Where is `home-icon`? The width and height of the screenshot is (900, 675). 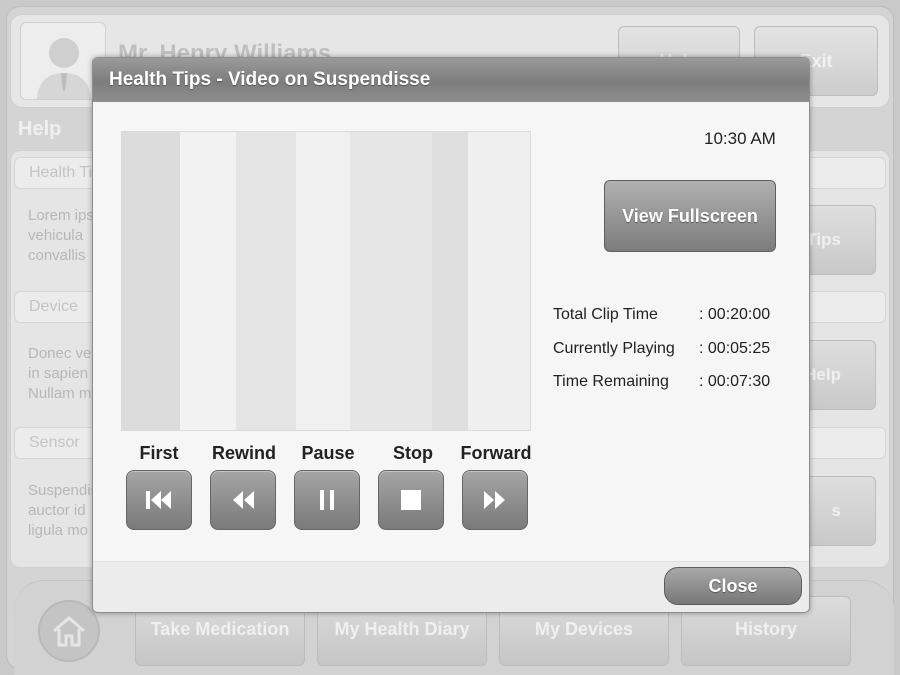 home-icon is located at coordinates (69, 631).